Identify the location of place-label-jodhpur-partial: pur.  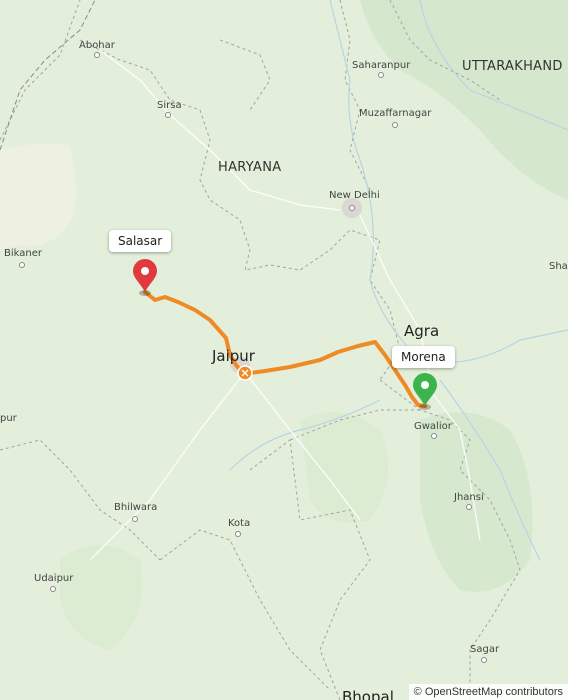
(8, 418).